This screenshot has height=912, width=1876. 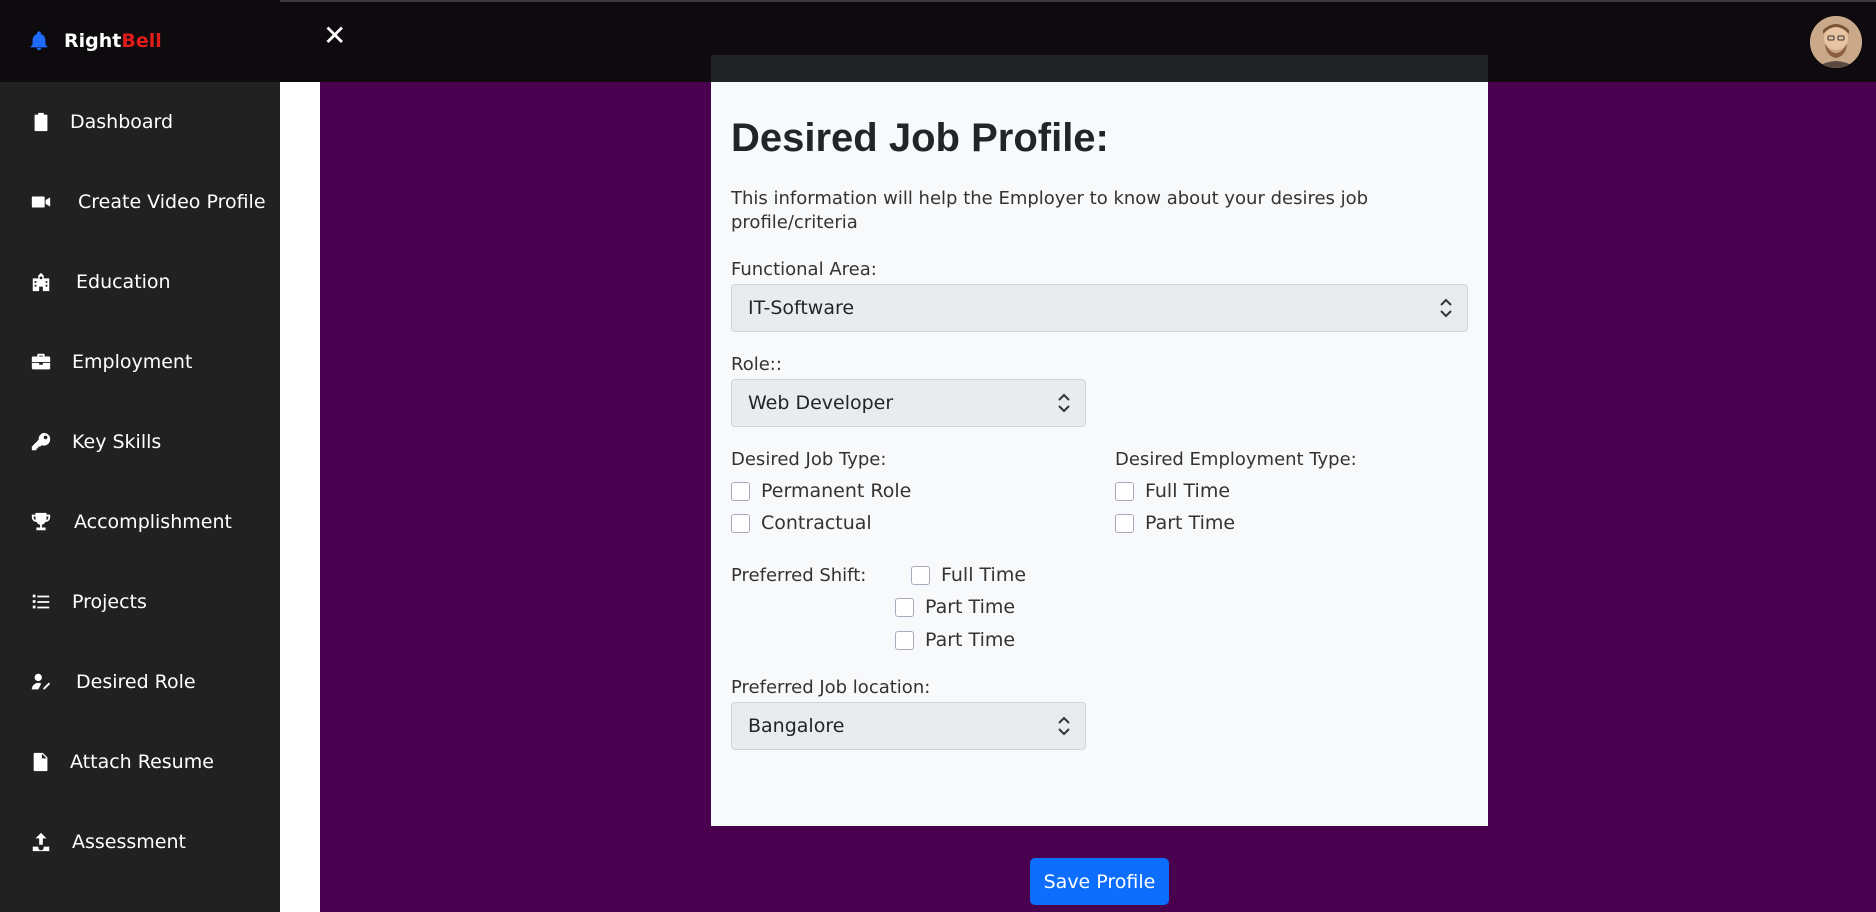 I want to click on sidebar-item-label: Employment, so click(x=132, y=362).